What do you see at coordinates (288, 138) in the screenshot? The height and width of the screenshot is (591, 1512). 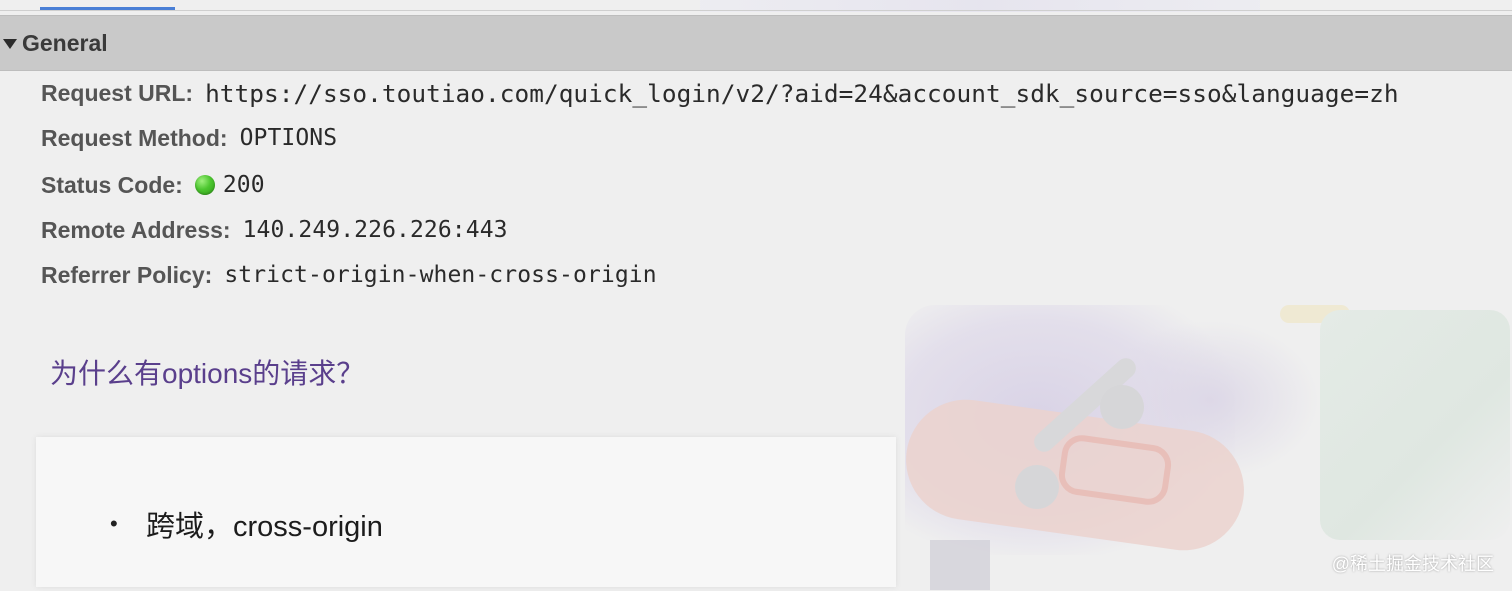 I see `request-method-value: OPTIONS` at bounding box center [288, 138].